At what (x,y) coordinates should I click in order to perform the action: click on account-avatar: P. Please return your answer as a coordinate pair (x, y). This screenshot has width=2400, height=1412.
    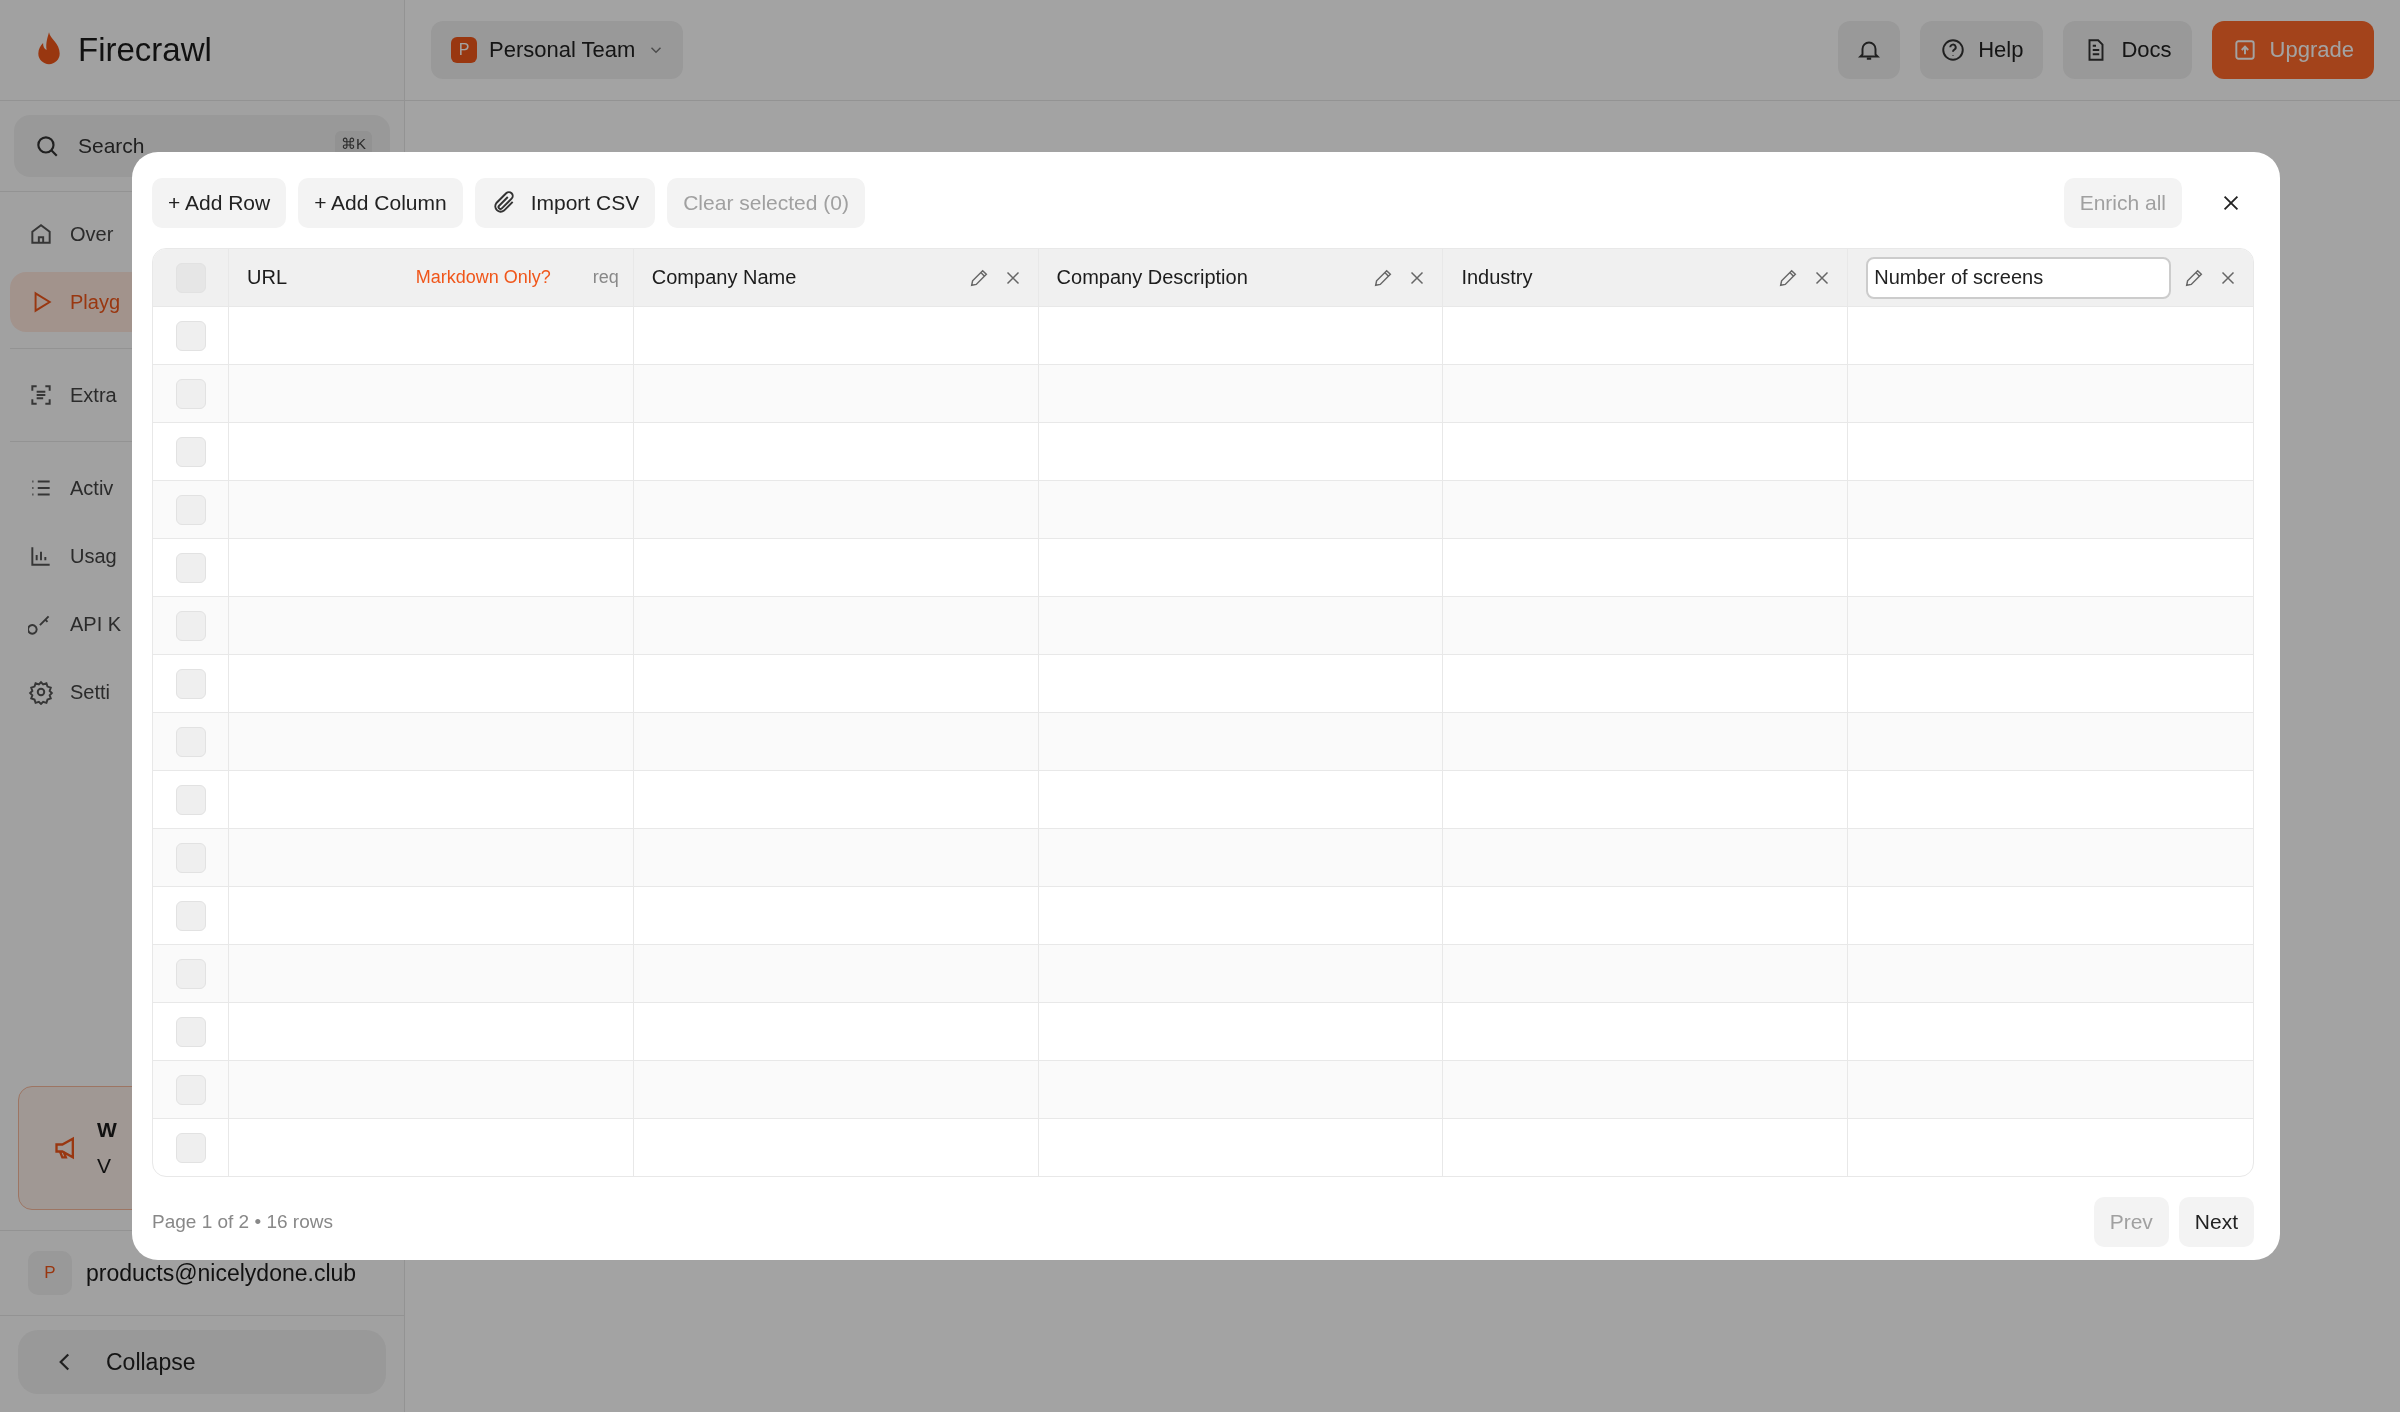
    Looking at the image, I should click on (50, 1273).